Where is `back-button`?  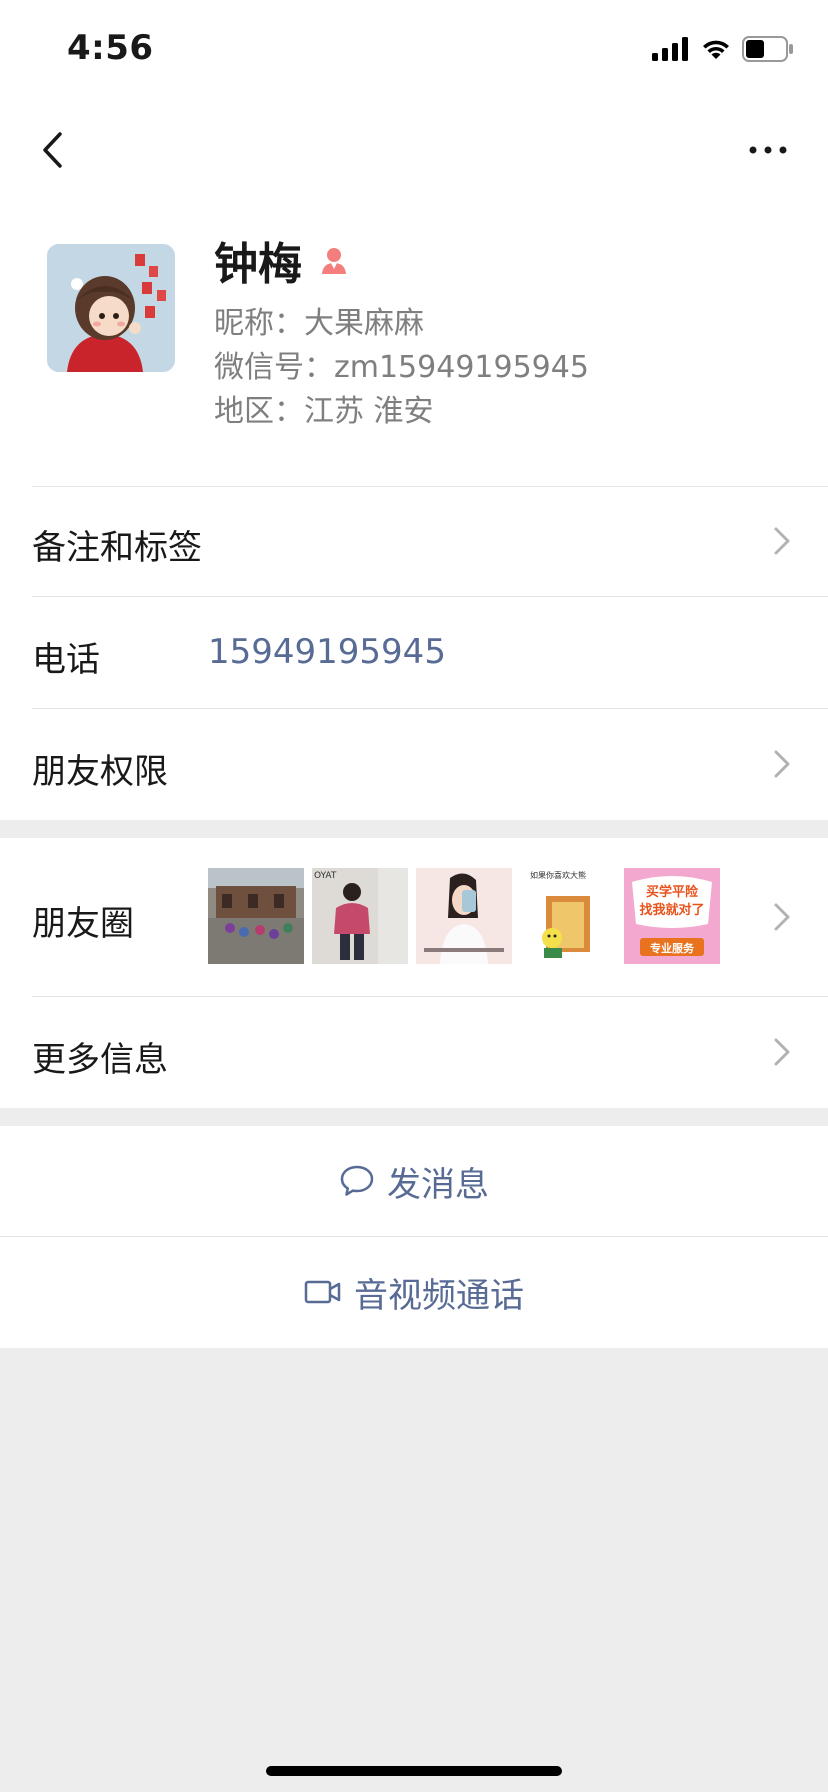
back-button is located at coordinates (52, 150).